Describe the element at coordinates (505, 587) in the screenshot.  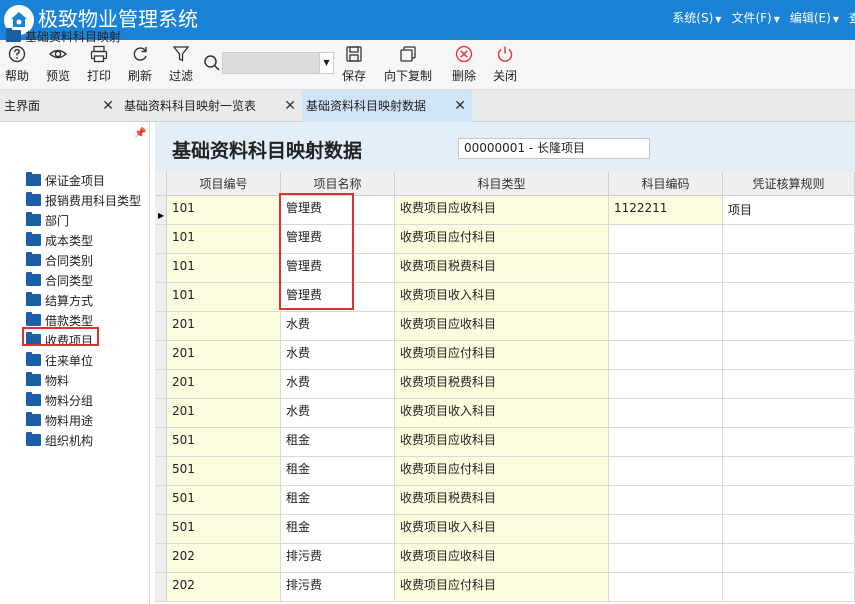
I see `table-row: 202 排污费 收费项目应付科目` at that location.